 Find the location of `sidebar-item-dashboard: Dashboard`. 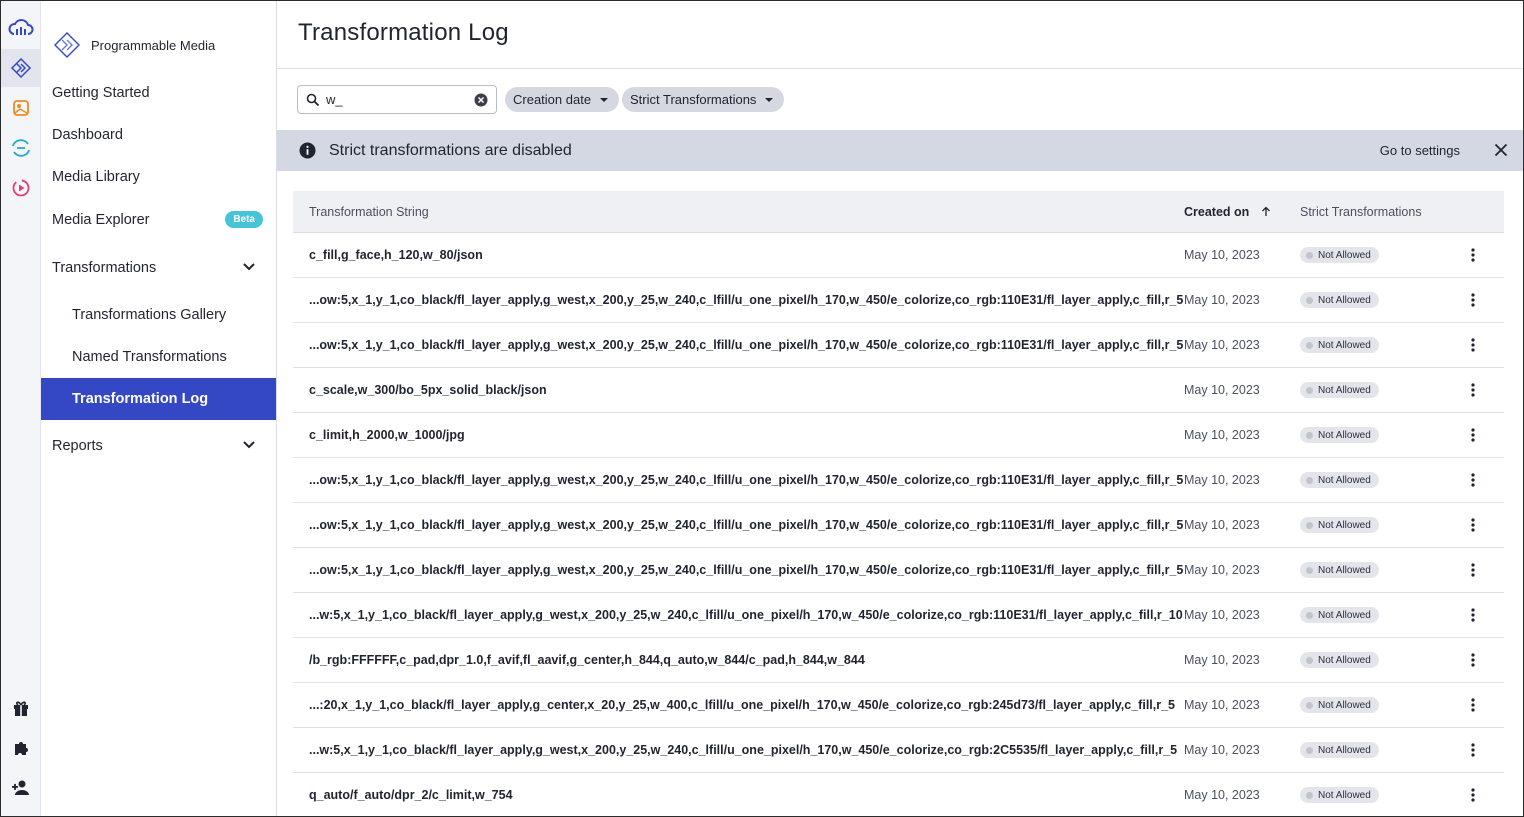

sidebar-item-dashboard: Dashboard is located at coordinates (158, 135).